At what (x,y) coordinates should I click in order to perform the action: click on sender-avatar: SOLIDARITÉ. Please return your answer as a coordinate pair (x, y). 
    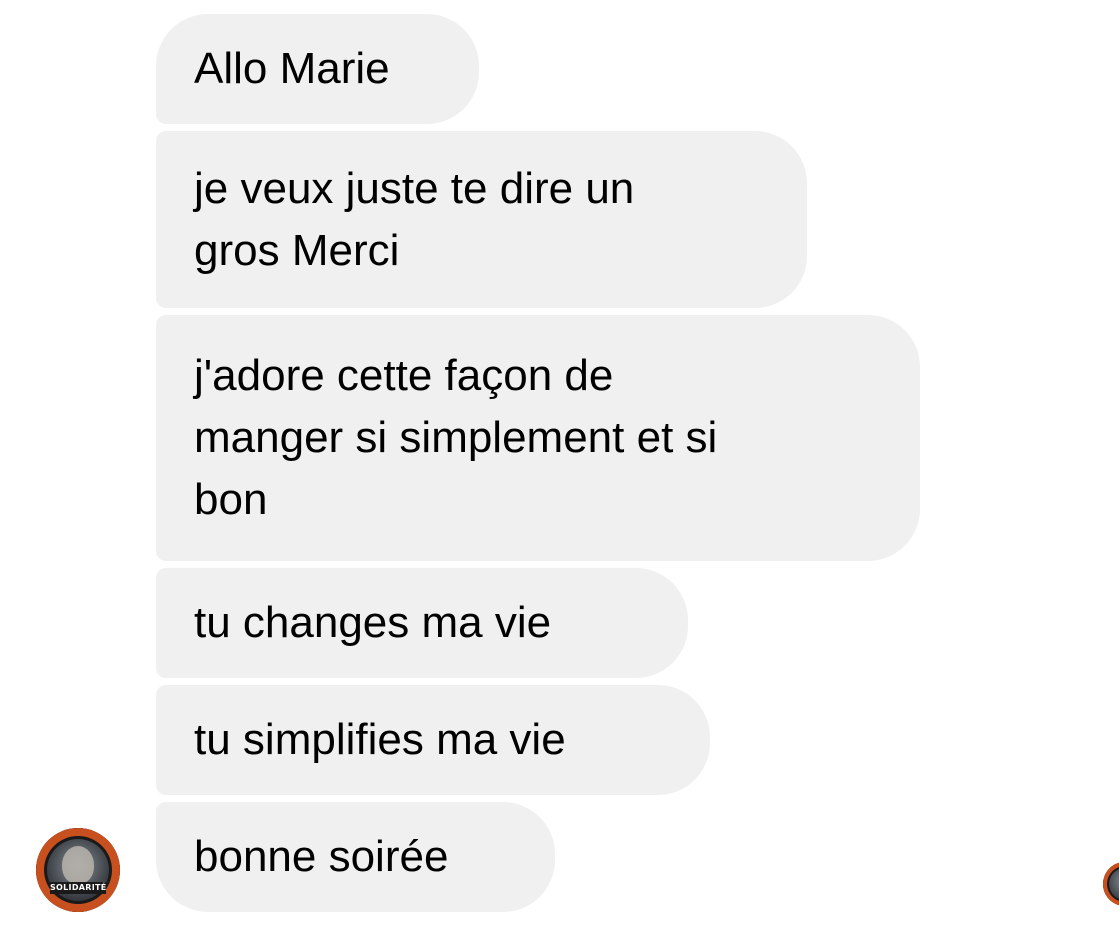
    Looking at the image, I should click on (78, 870).